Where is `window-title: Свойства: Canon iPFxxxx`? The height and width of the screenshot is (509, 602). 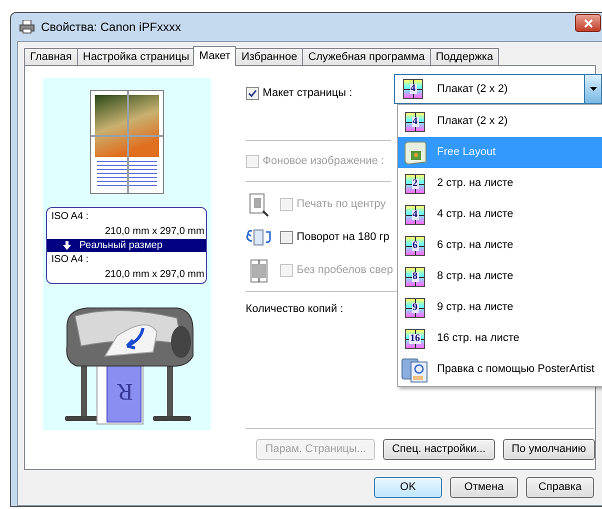 window-title: Свойства: Canon iPFxxxx is located at coordinates (111, 27).